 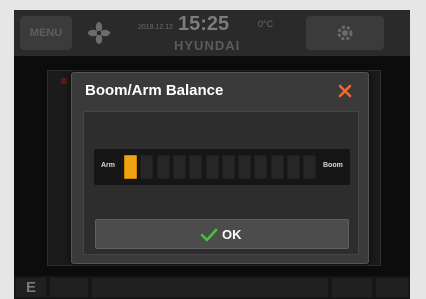 What do you see at coordinates (333, 165) in the screenshot?
I see `slider-right-label: Boom` at bounding box center [333, 165].